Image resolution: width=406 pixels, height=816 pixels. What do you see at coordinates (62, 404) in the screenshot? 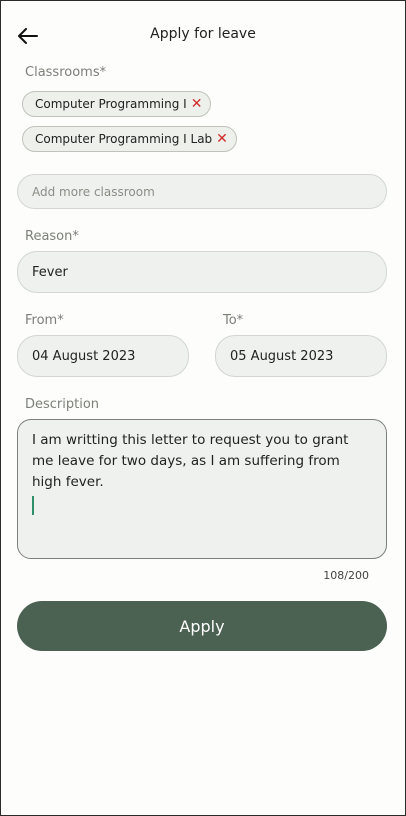
I see `description-label: Description` at bounding box center [62, 404].